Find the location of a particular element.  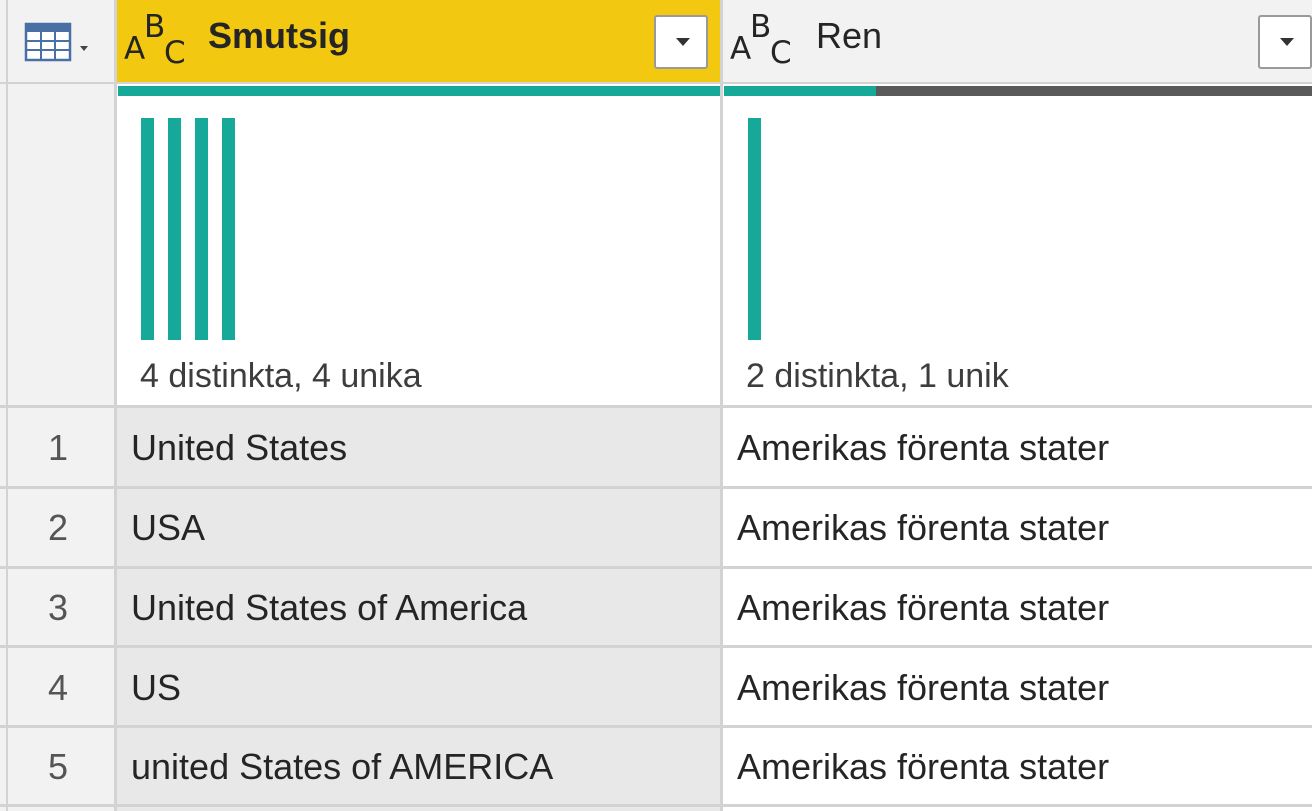

table-grid-icon is located at coordinates (56, 42).